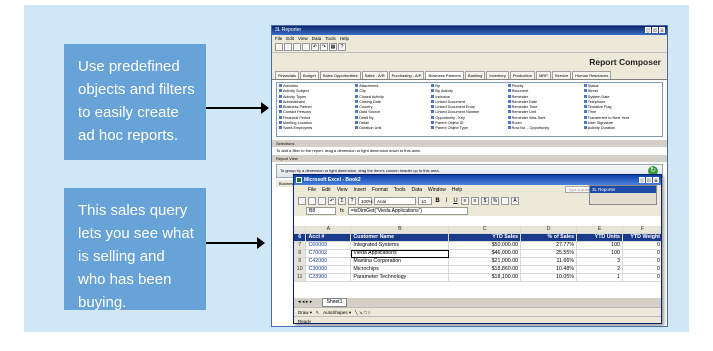  What do you see at coordinates (352, 200) in the screenshot?
I see `excel-help-icon: ?` at bounding box center [352, 200].